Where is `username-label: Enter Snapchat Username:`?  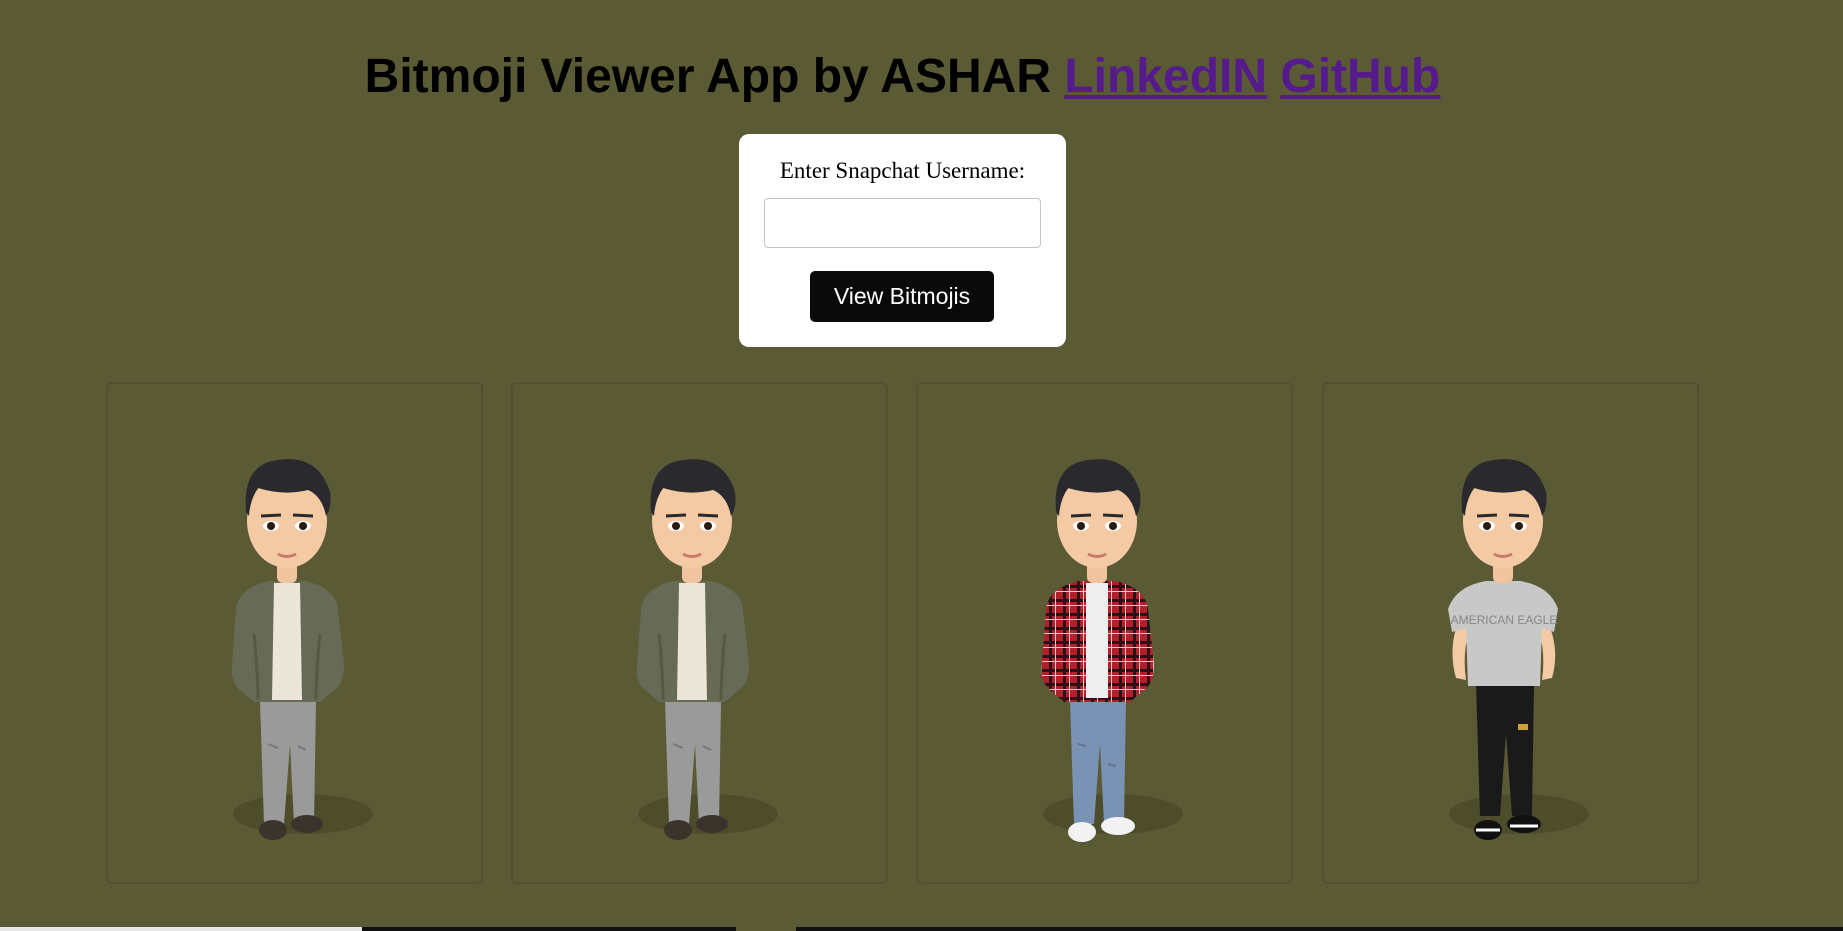 username-label: Enter Snapchat Username: is located at coordinates (902, 170).